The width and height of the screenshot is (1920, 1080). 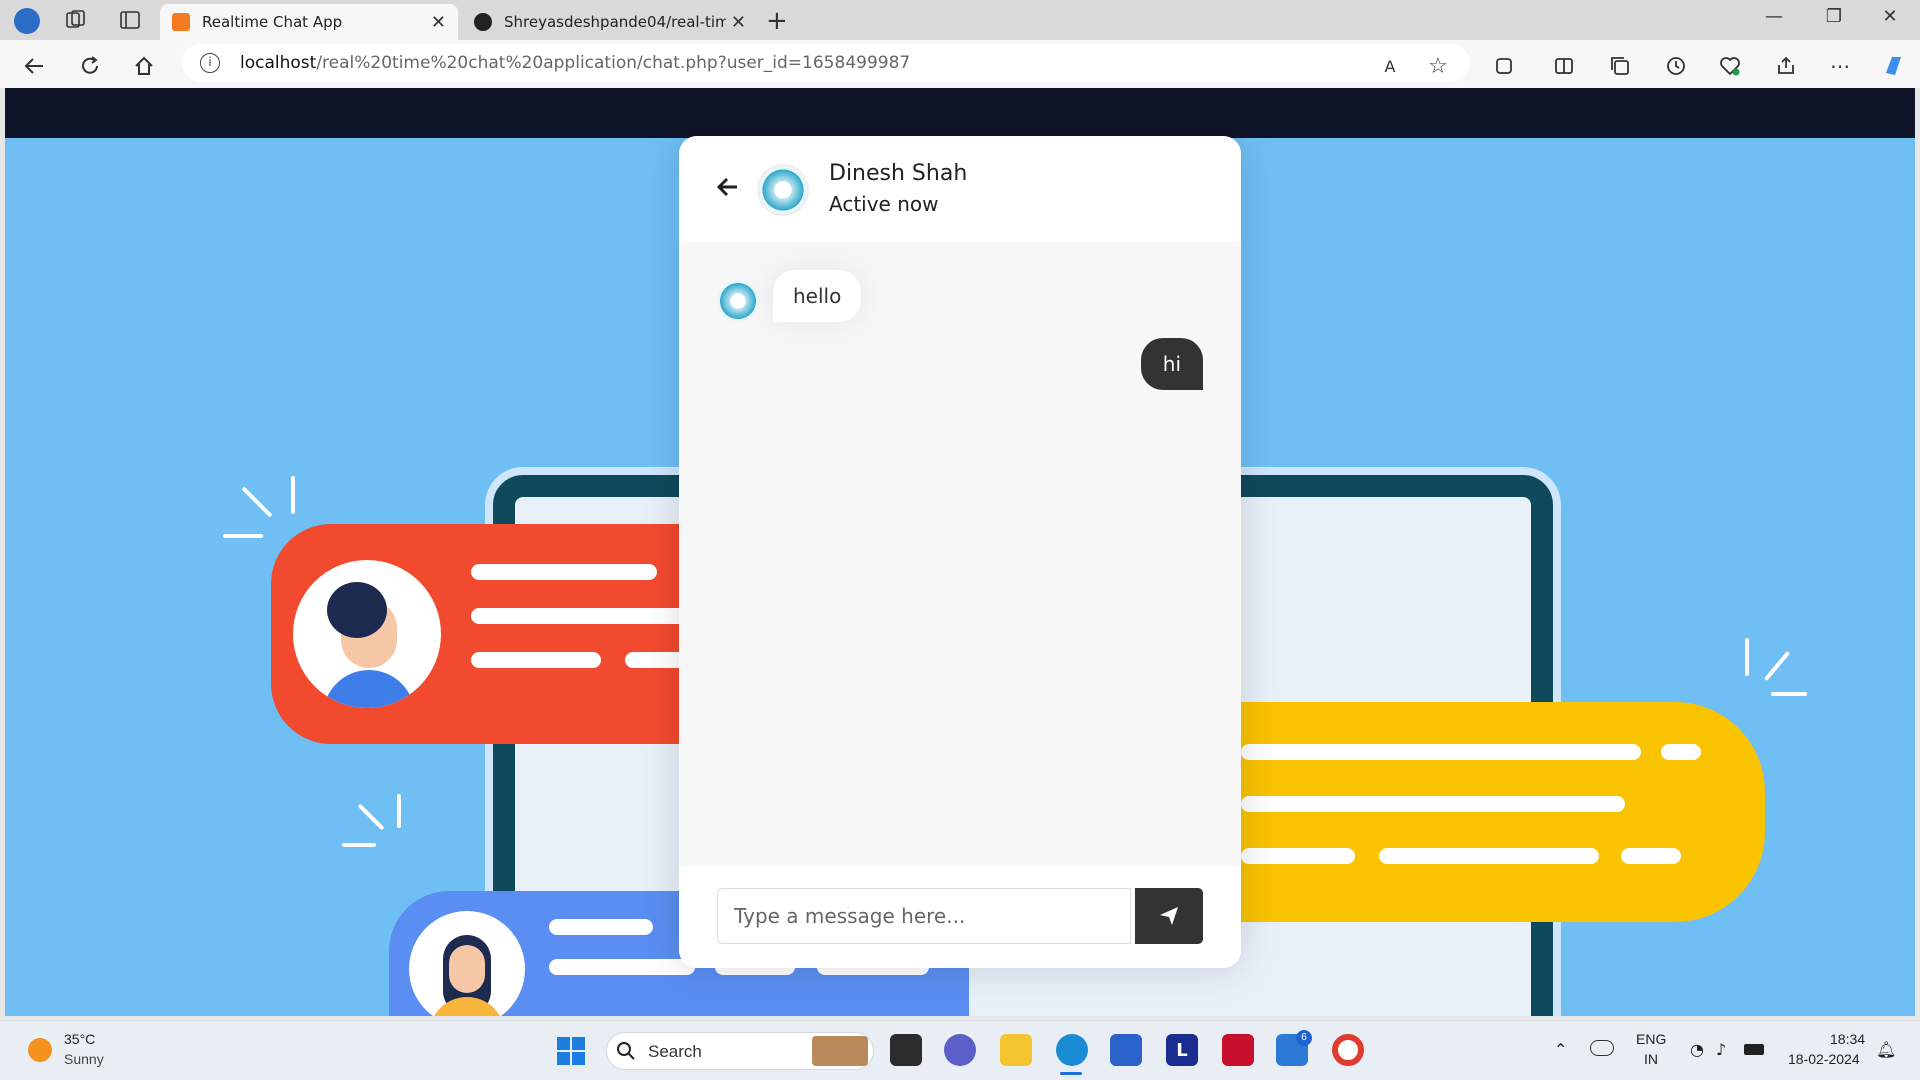 What do you see at coordinates (272, 22) in the screenshot?
I see `tab-title: Realtime Chat App` at bounding box center [272, 22].